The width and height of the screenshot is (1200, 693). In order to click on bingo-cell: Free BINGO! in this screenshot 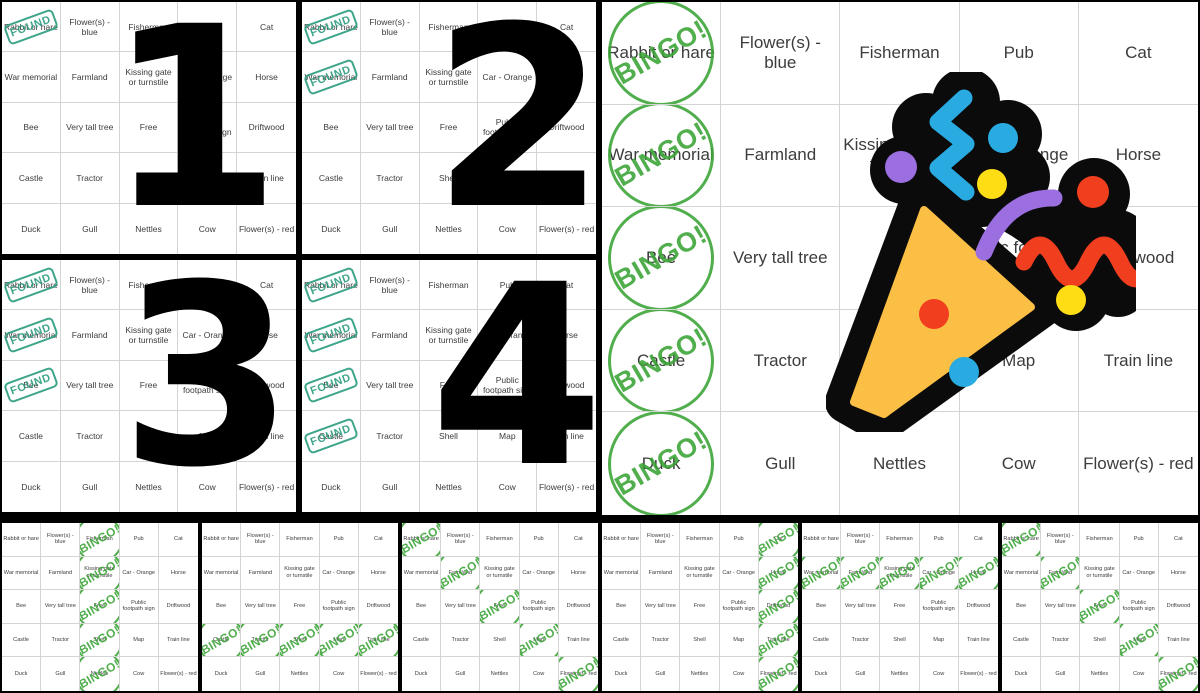, I will do `click(100, 607)`.